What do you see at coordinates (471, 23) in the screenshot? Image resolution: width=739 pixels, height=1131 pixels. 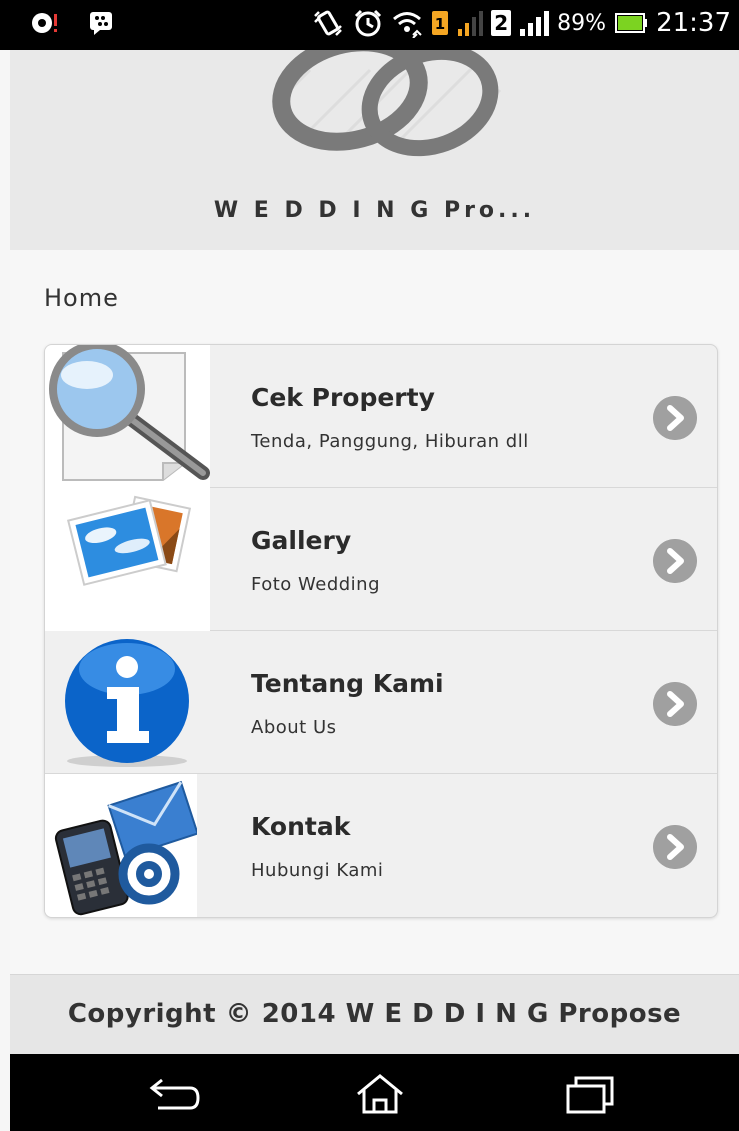 I see `signal-icon` at bounding box center [471, 23].